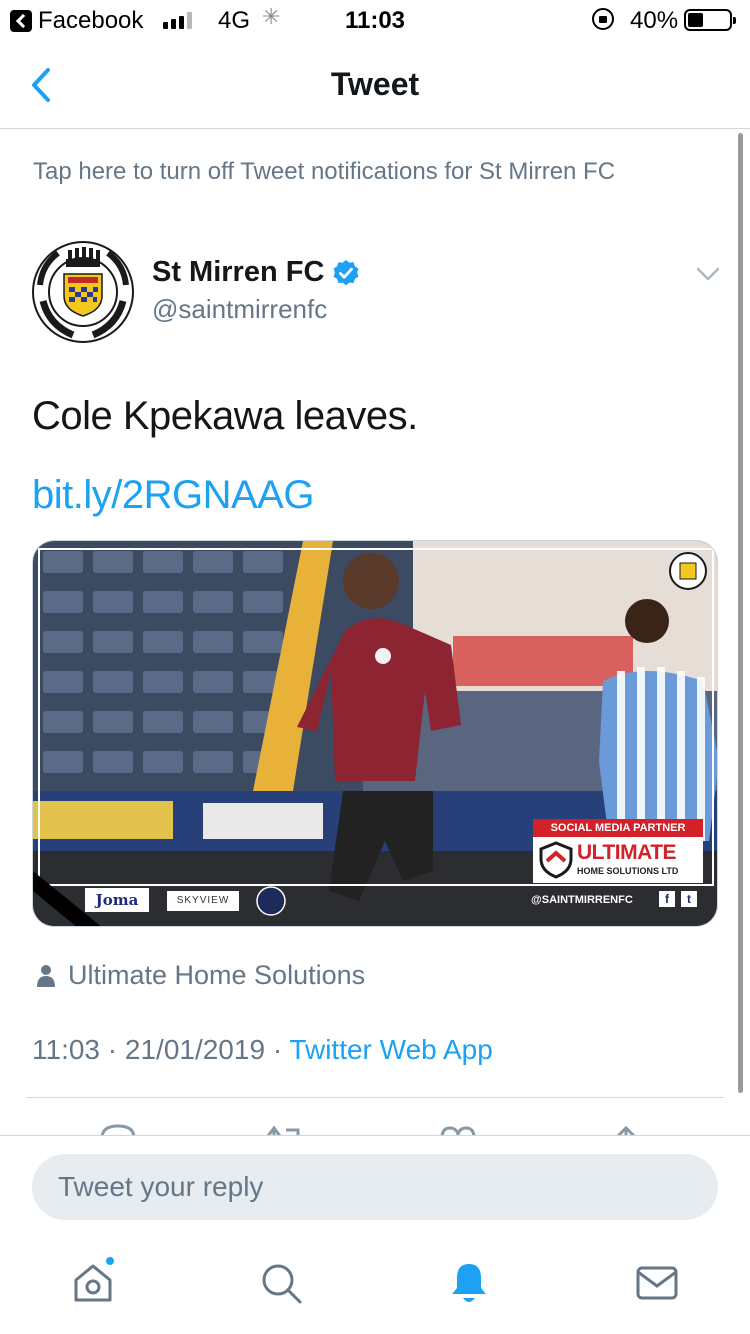 The image size is (750, 1334). I want to click on status-bar: Facebook 4G ✳ 11:03 40%, so click(375, 20).